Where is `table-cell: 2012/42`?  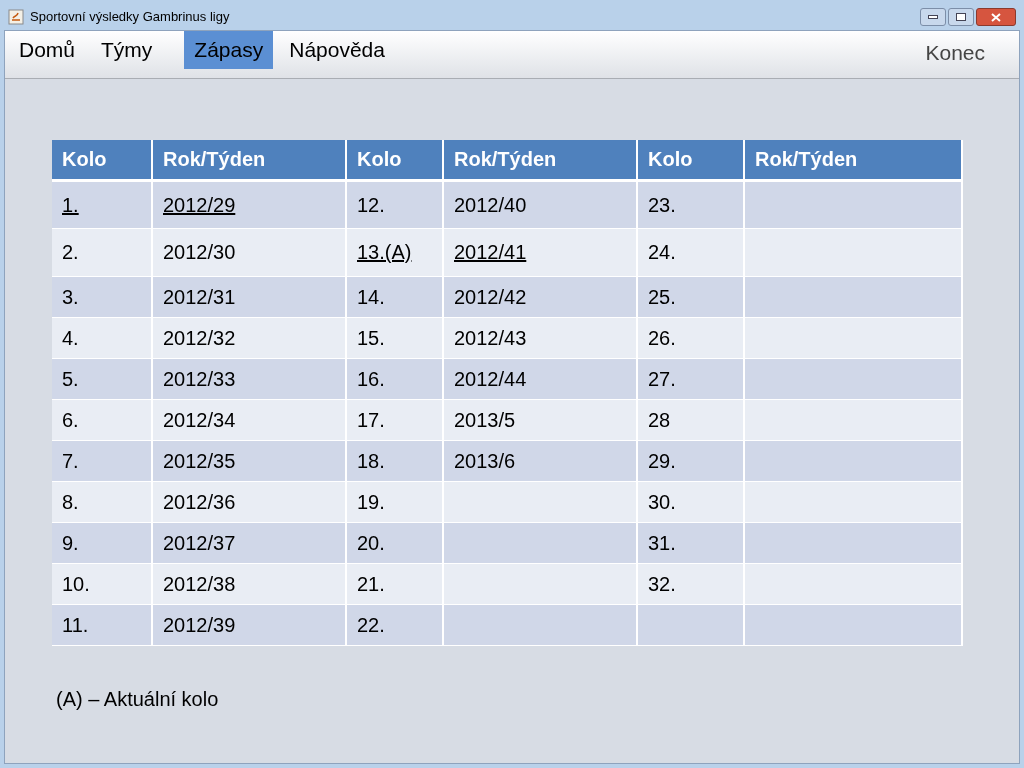
table-cell: 2012/42 is located at coordinates (490, 296).